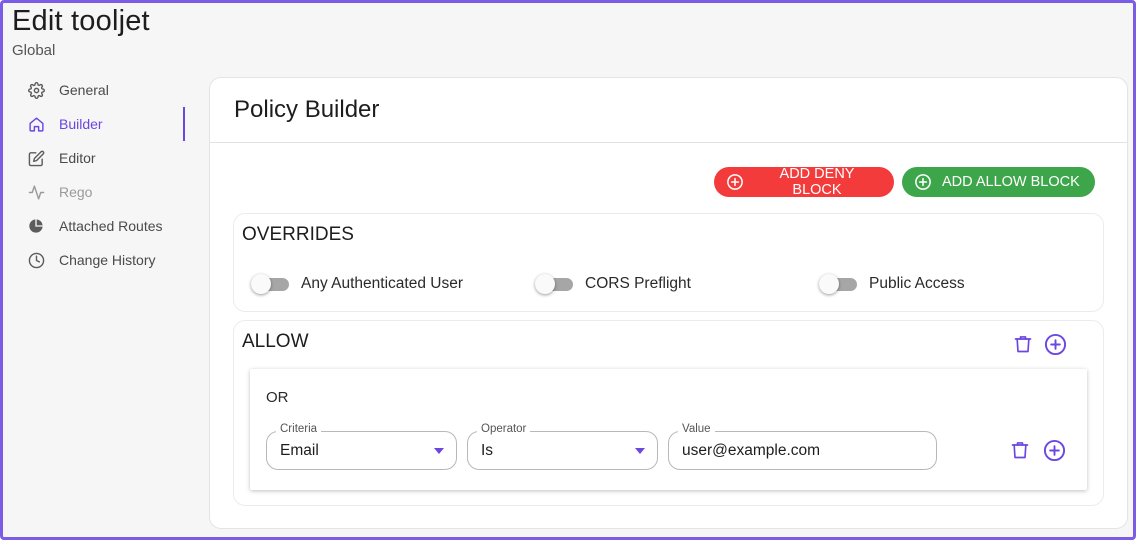 The height and width of the screenshot is (540, 1136). I want to click on cors-preflight-switch, so click(554, 284).